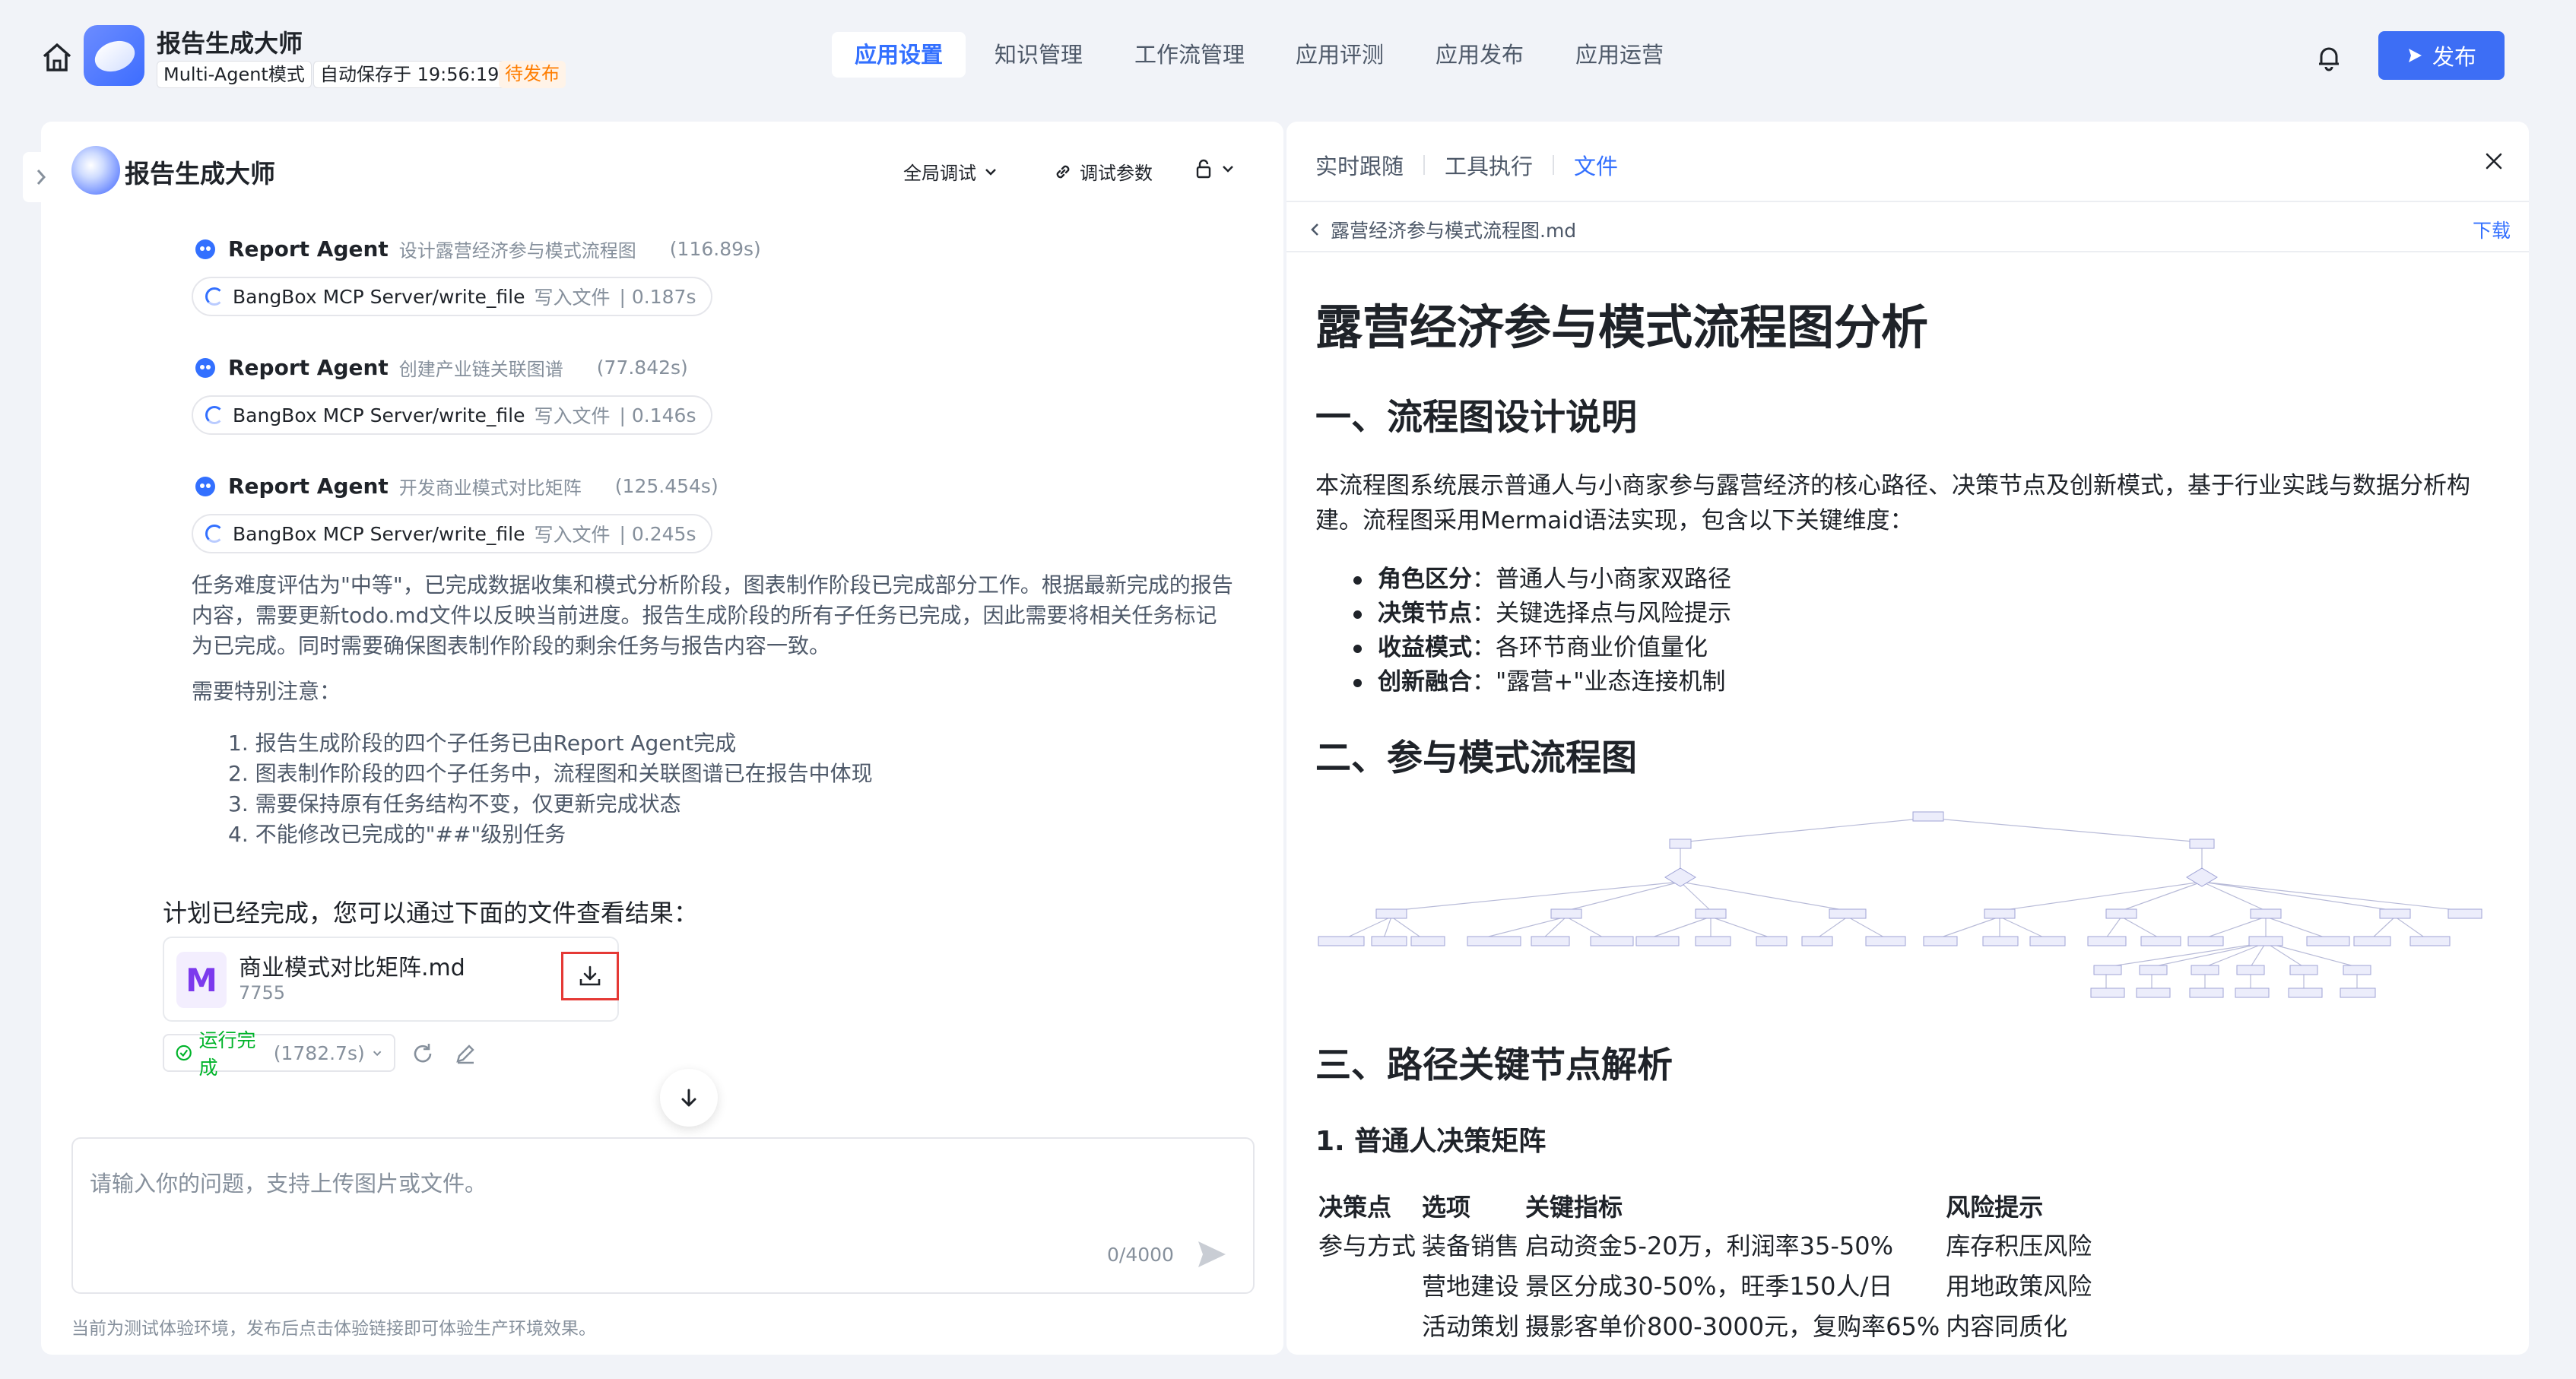  Describe the element at coordinates (1622, 327) in the screenshot. I see `doc-title: 露营经济参与模式流程图分析` at that location.